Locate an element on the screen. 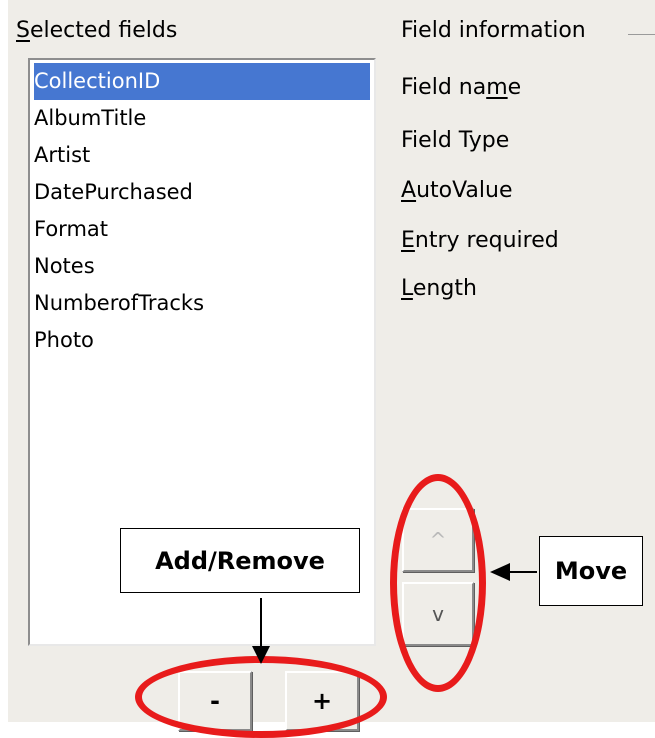 The height and width of the screenshot is (738, 655). move-arrow-head is located at coordinates (500, 572).